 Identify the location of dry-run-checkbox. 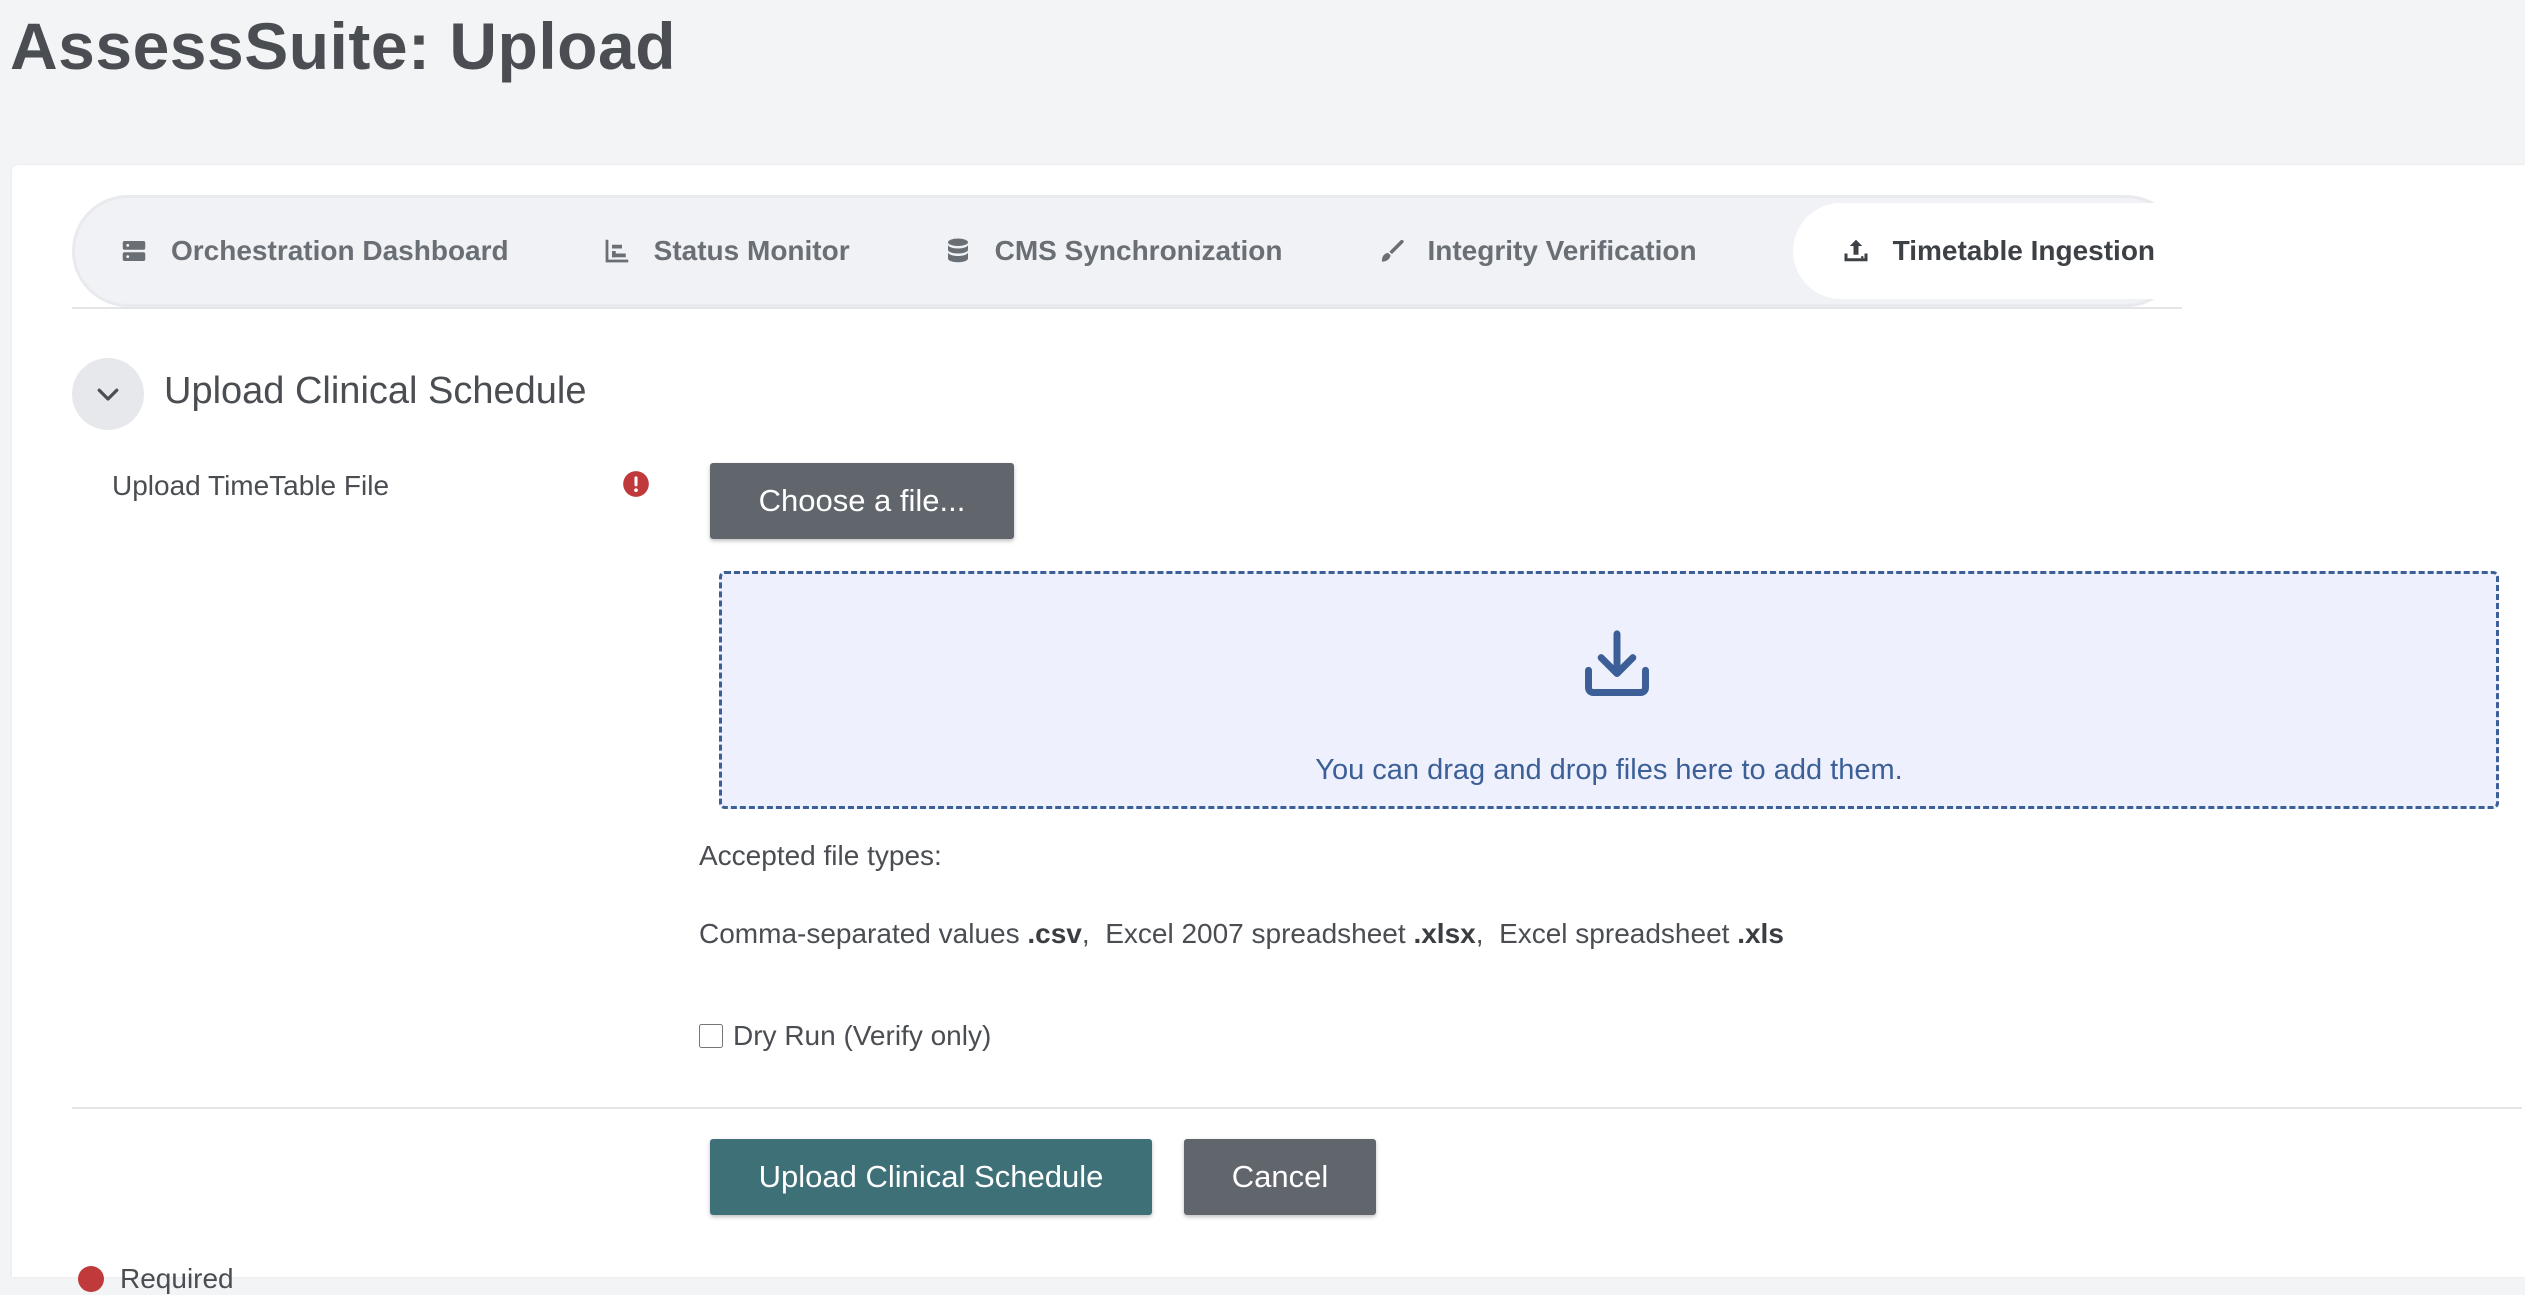
(711, 1036).